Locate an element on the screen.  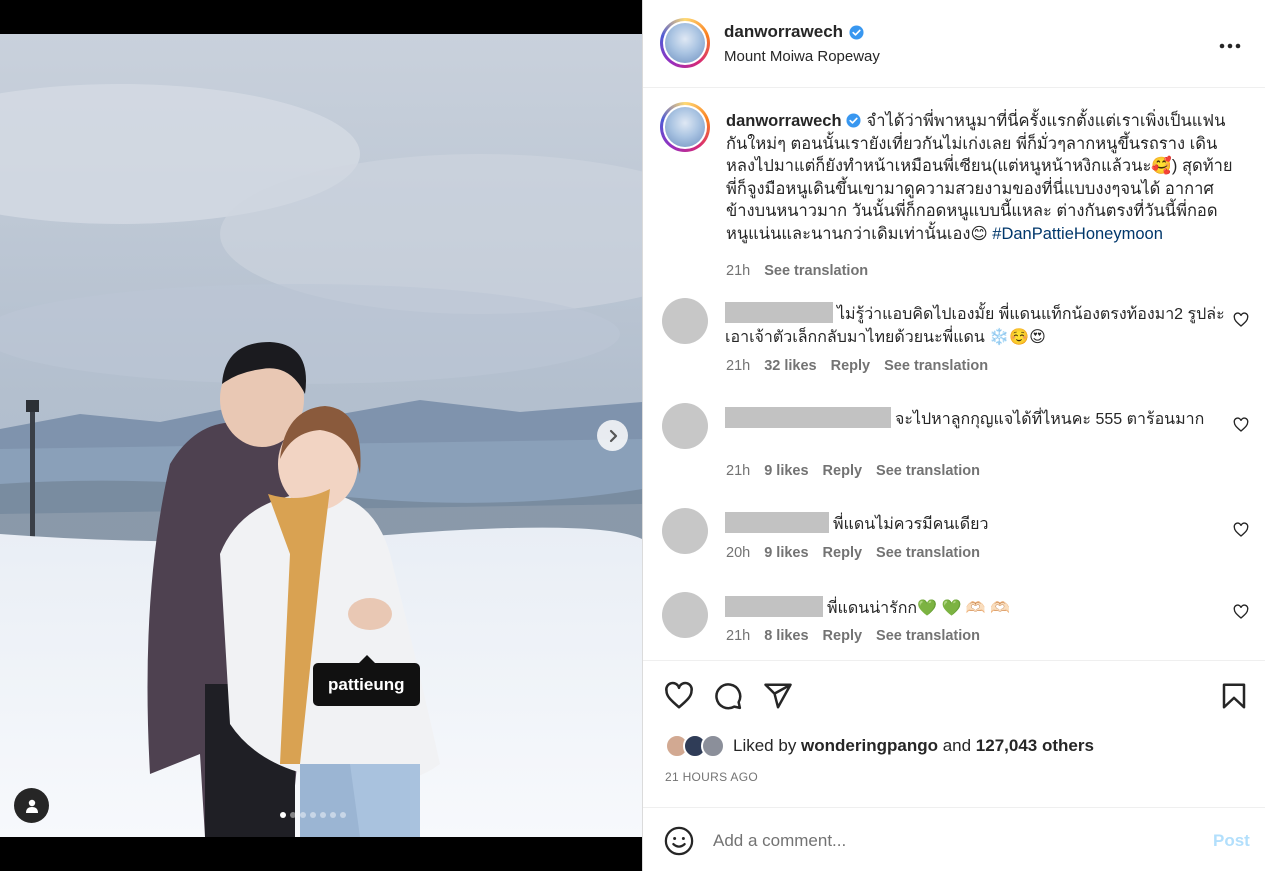
chevron-right-icon is located at coordinates (613, 435).